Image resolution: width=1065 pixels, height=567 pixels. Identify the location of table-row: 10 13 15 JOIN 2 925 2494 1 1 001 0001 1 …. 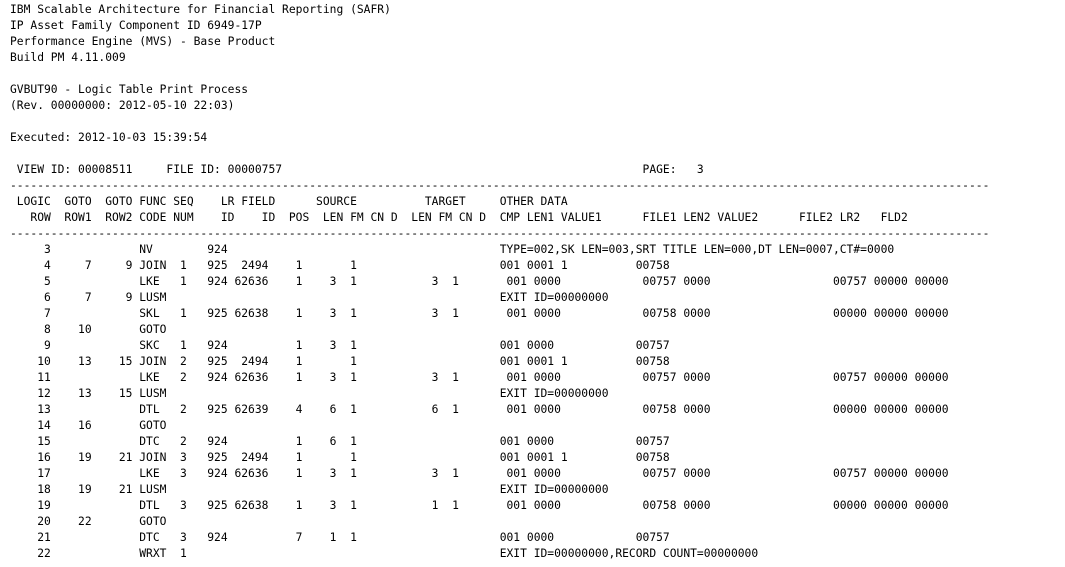
(340, 361).